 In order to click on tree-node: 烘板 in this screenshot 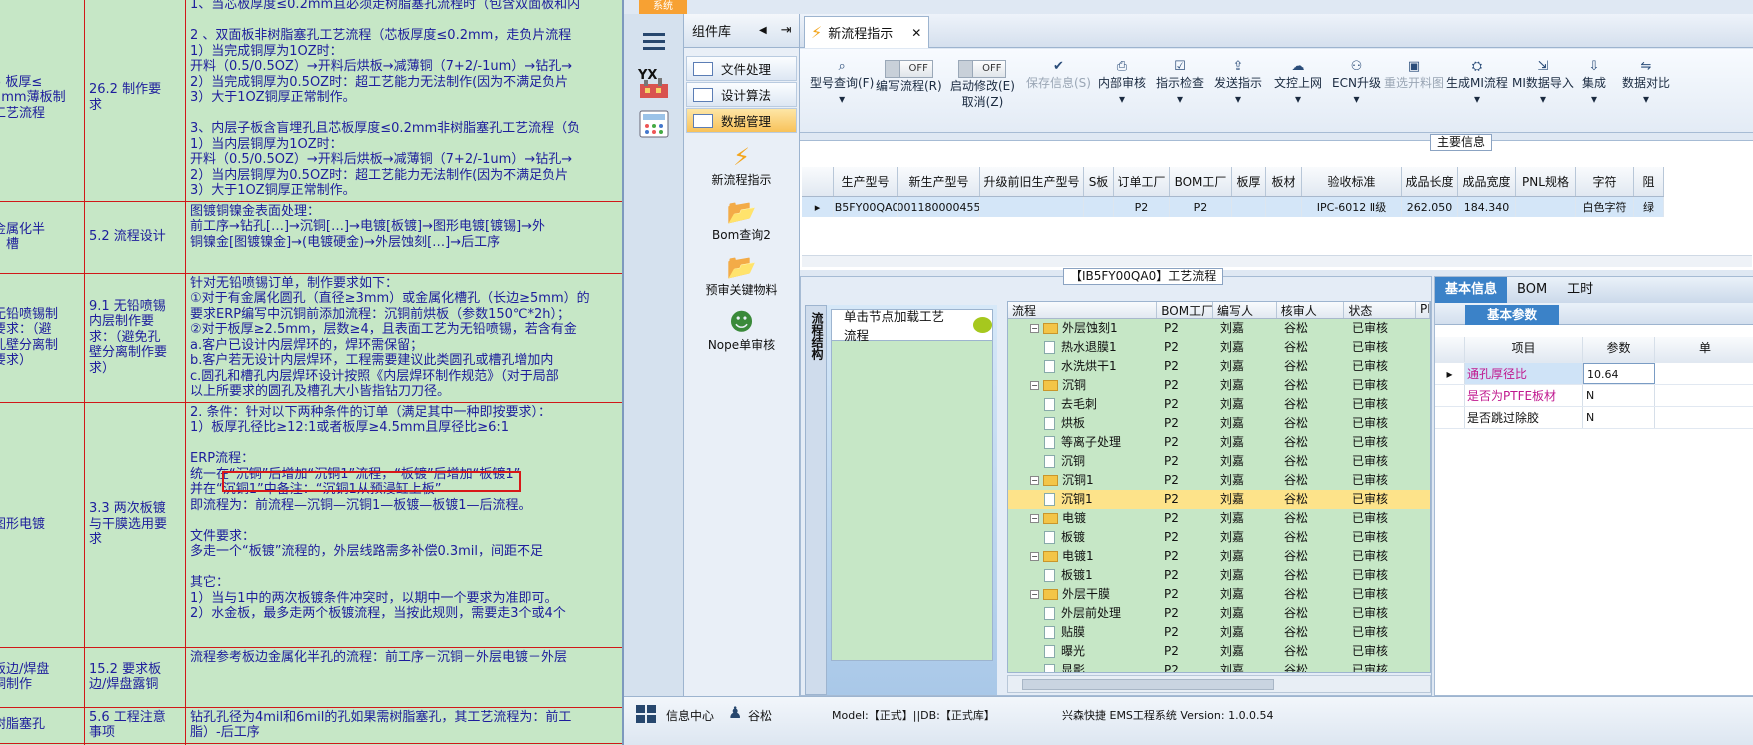, I will do `click(1083, 423)`.